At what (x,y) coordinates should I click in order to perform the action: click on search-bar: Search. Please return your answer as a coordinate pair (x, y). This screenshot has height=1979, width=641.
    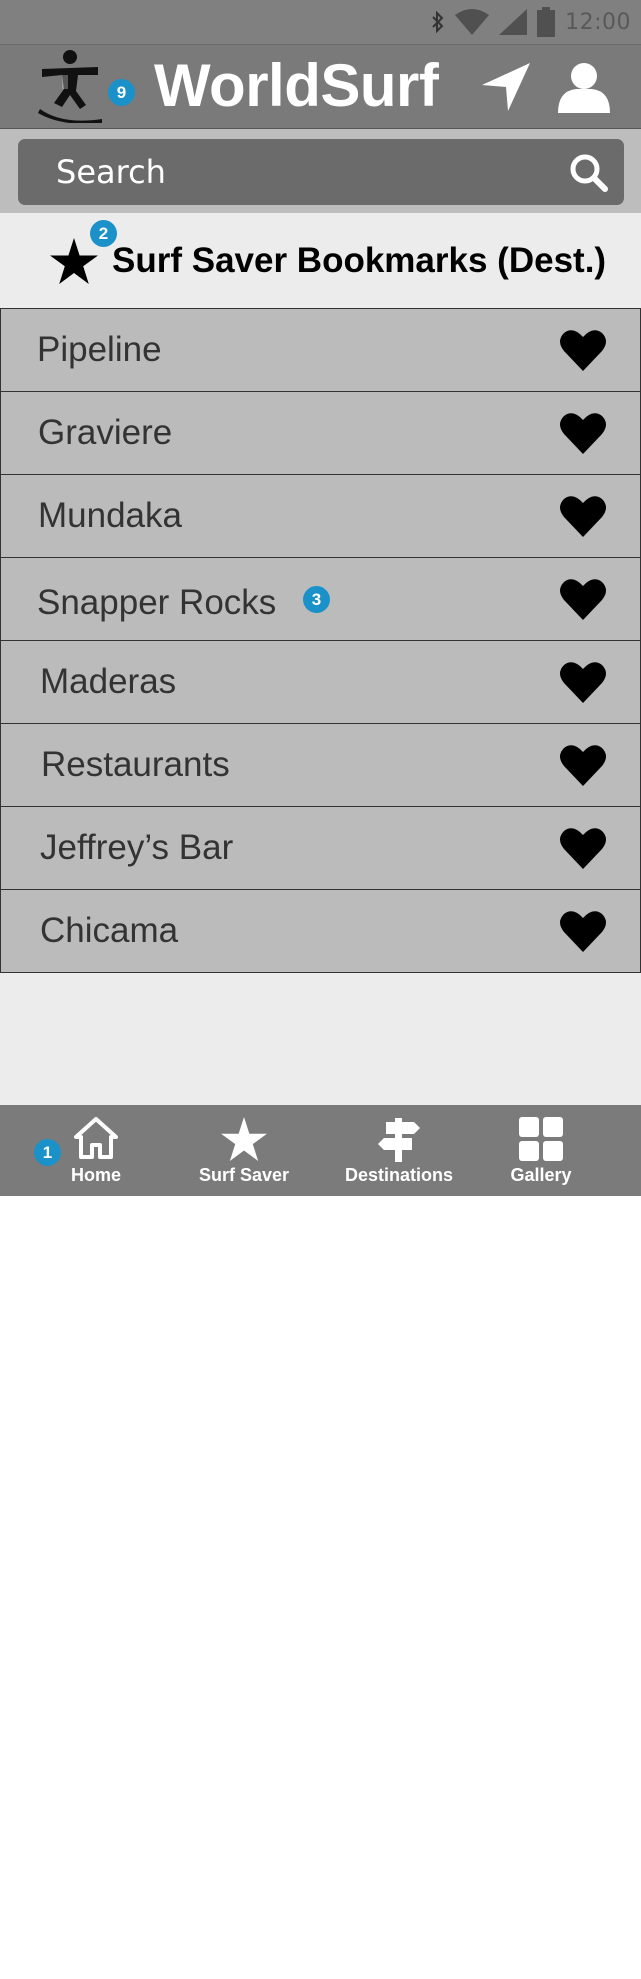
    Looking at the image, I should click on (320, 171).